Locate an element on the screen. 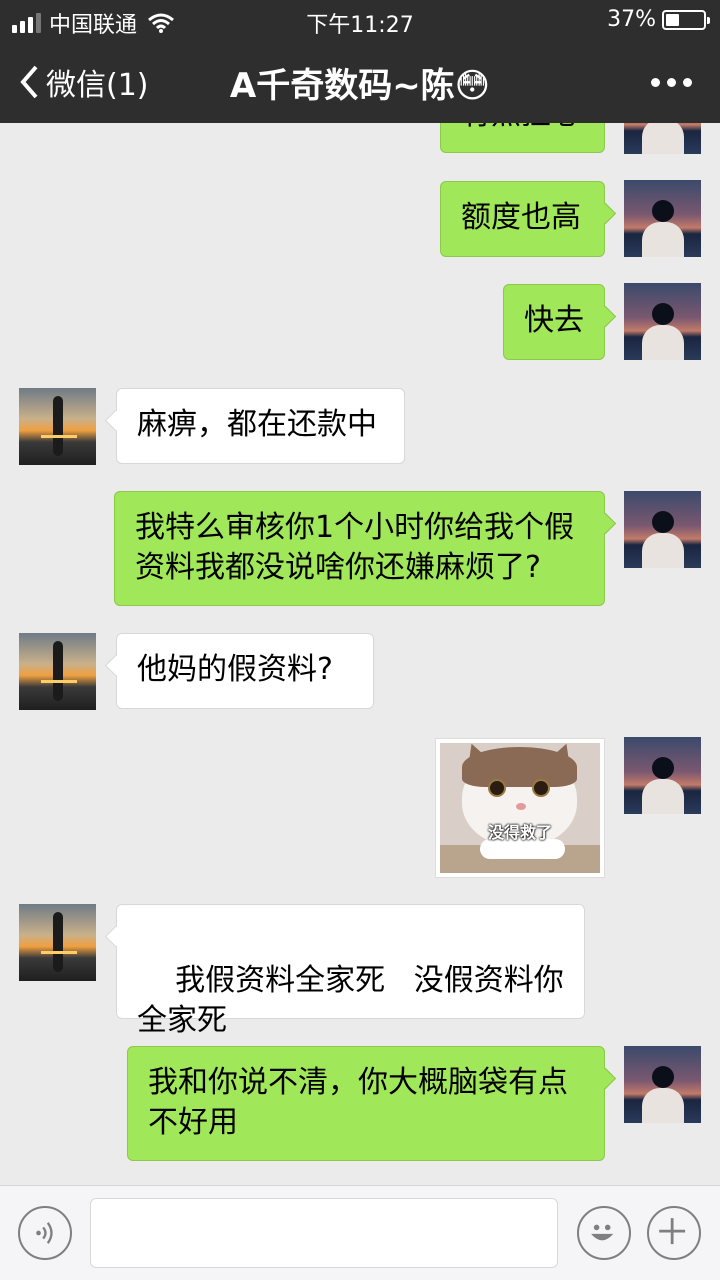 The image size is (720, 1280). message-text: 我特么审核你1个小时你给我个假资料我都没说啥你还嫌麻烦了? is located at coordinates (355, 547).